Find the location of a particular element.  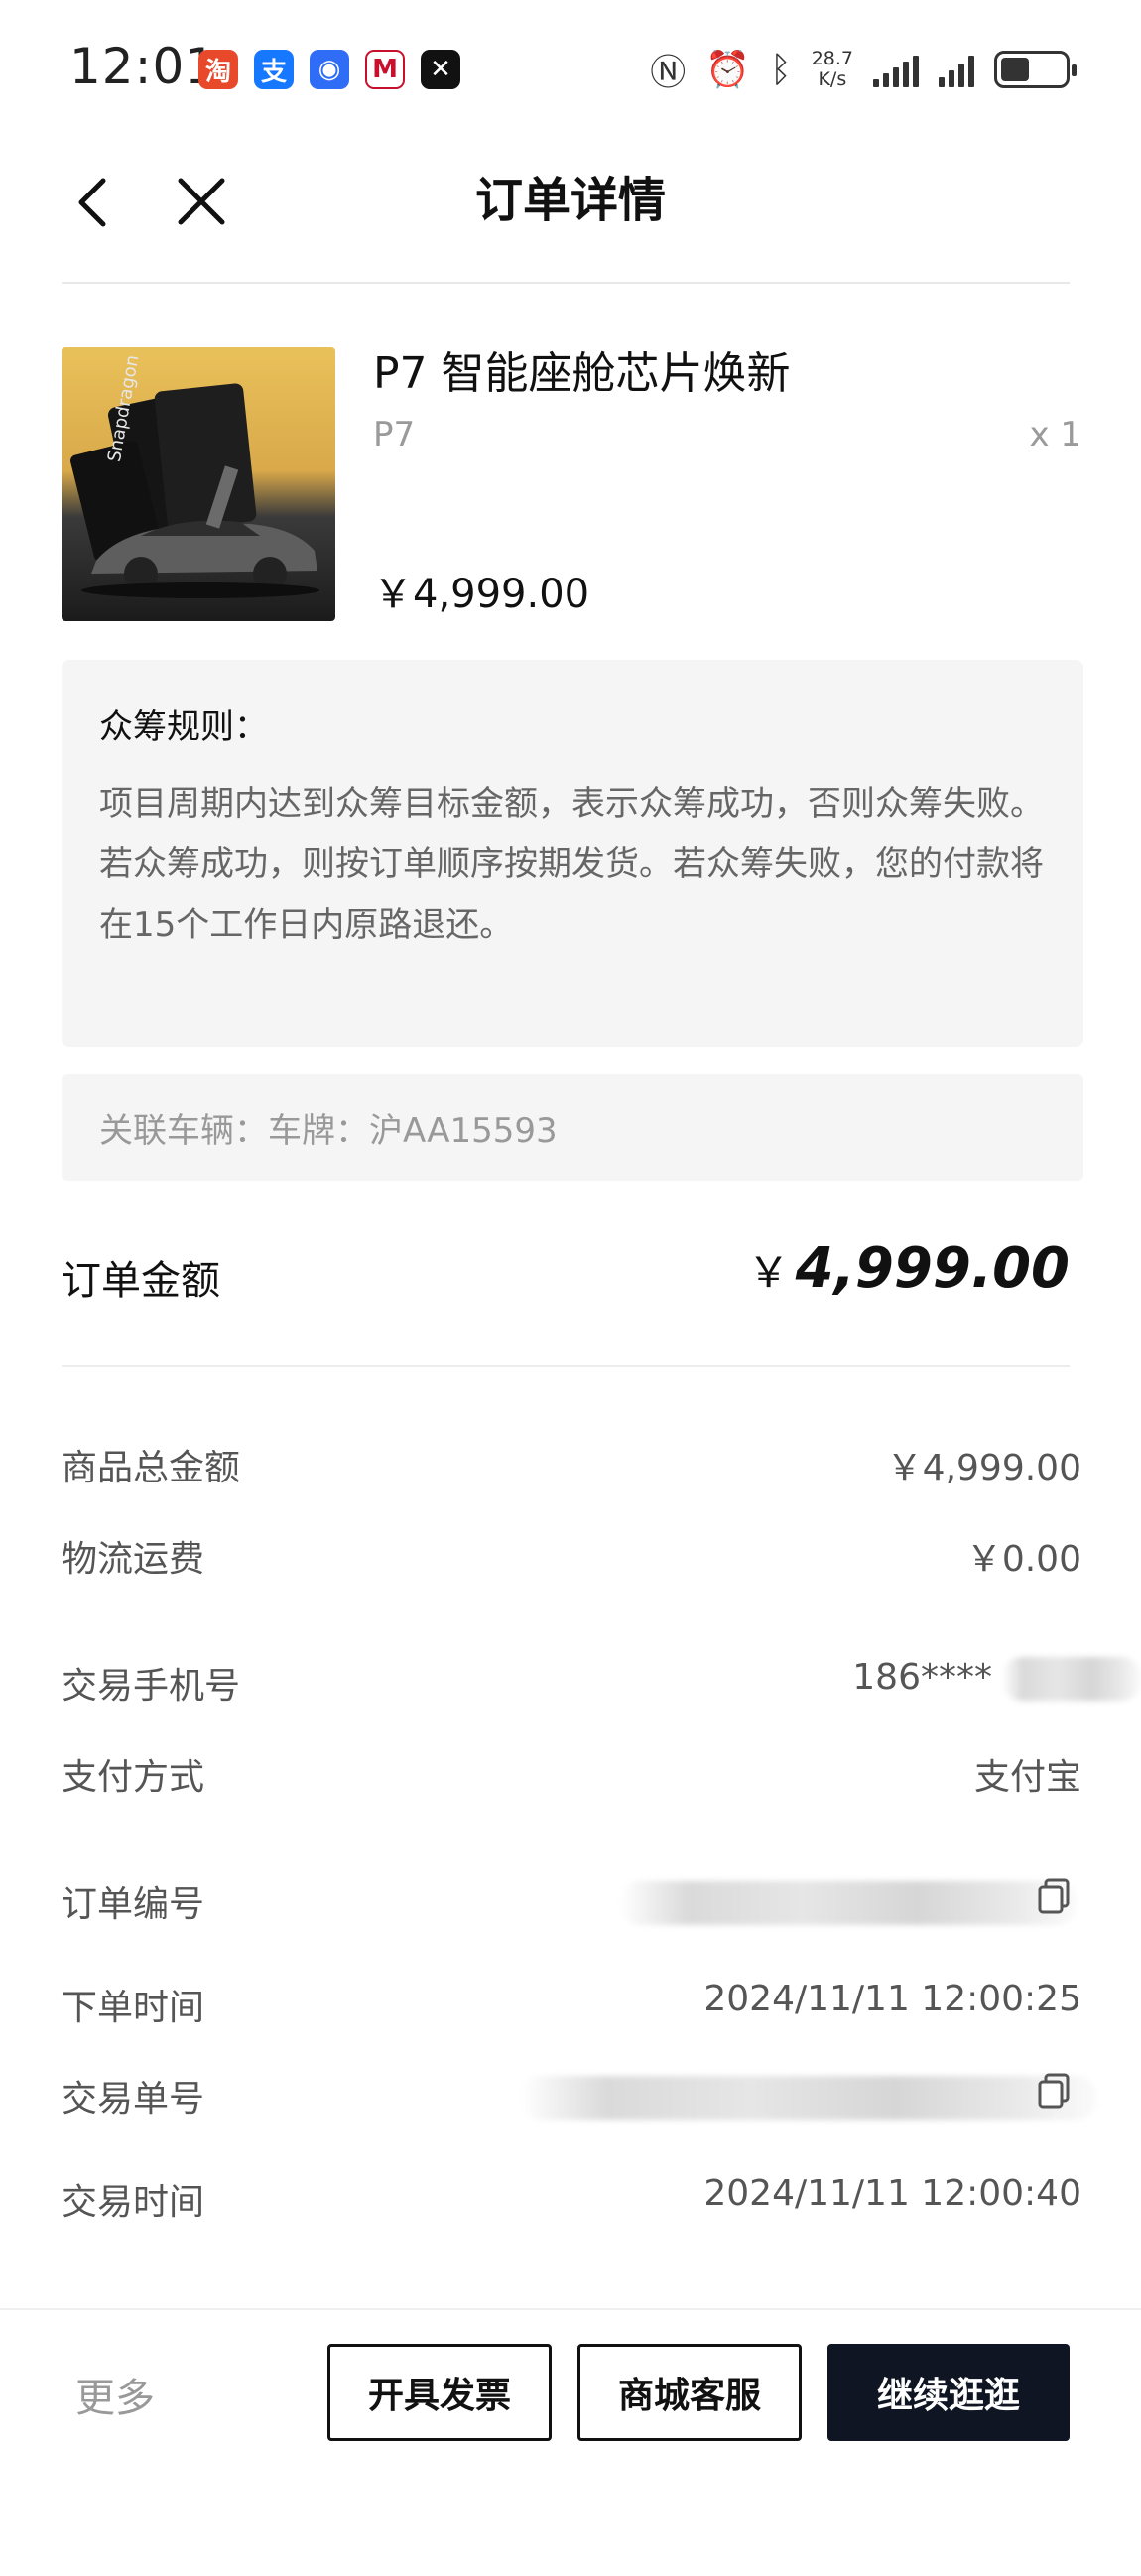

order-amount-label: 订单金额 is located at coordinates (141, 1281).